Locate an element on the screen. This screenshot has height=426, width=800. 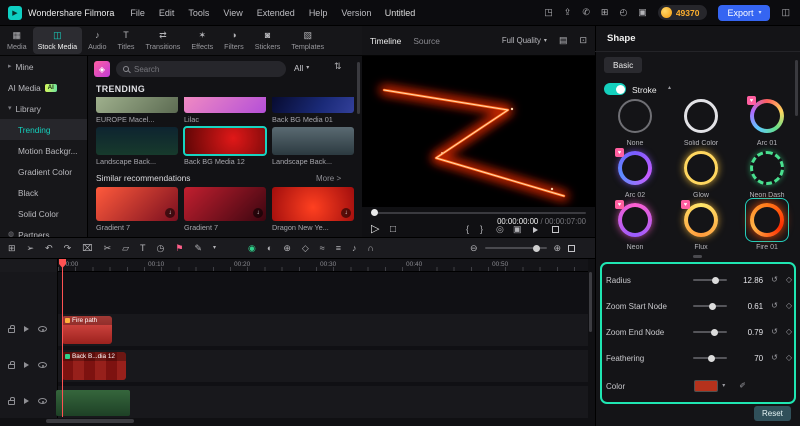
reset-button: Reset is located at coordinates (772, 413).